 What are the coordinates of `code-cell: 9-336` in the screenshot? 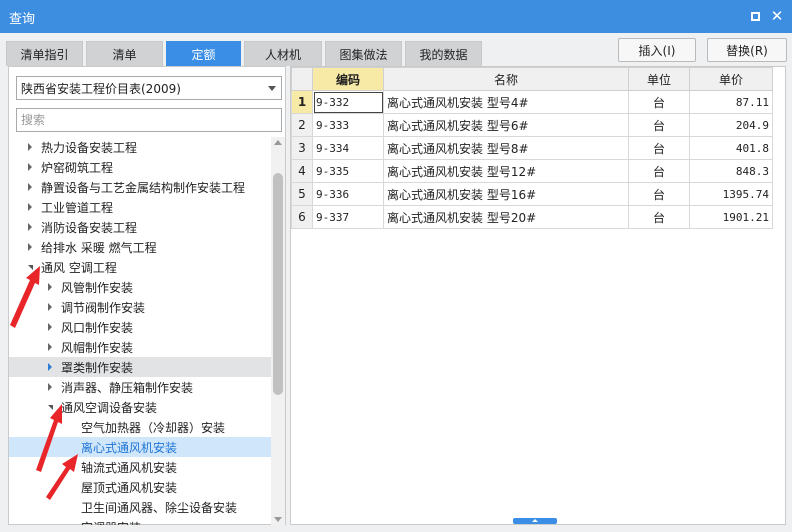 It's located at (348, 194).